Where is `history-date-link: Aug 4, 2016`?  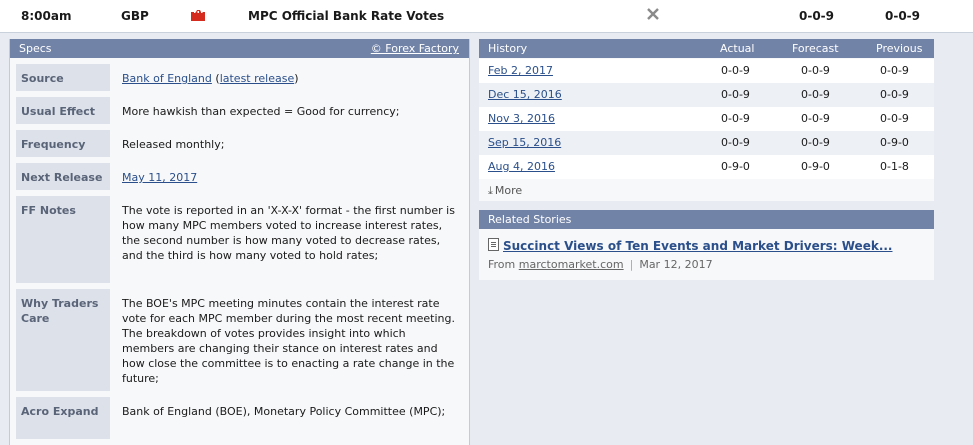
history-date-link: Aug 4, 2016 is located at coordinates (521, 166).